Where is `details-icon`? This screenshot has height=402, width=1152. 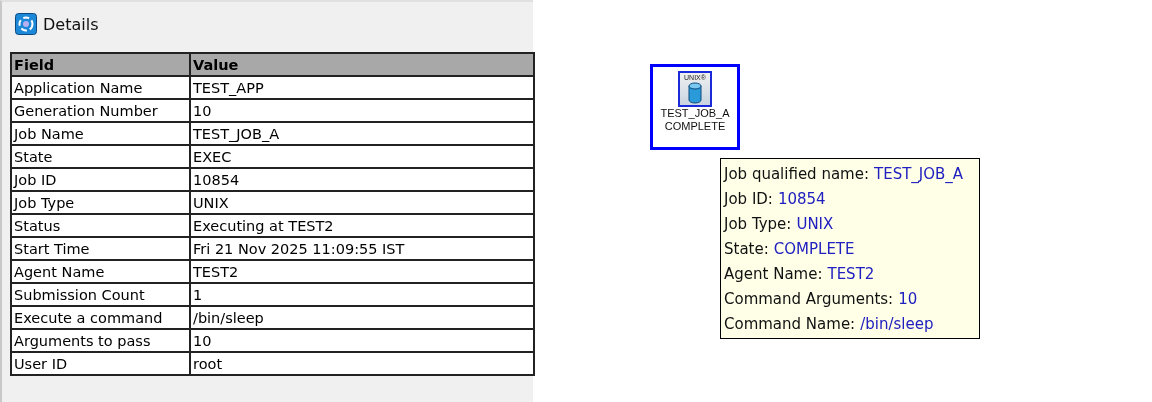
details-icon is located at coordinates (26, 24).